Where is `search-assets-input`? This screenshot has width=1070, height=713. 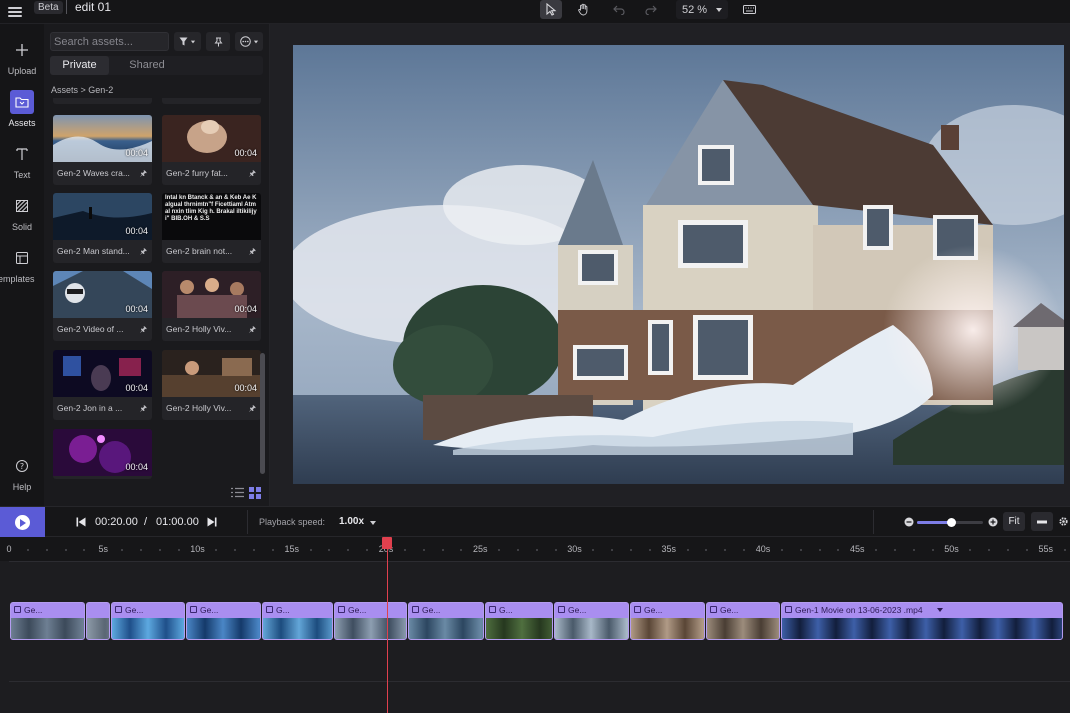
search-assets-input is located at coordinates (109, 41).